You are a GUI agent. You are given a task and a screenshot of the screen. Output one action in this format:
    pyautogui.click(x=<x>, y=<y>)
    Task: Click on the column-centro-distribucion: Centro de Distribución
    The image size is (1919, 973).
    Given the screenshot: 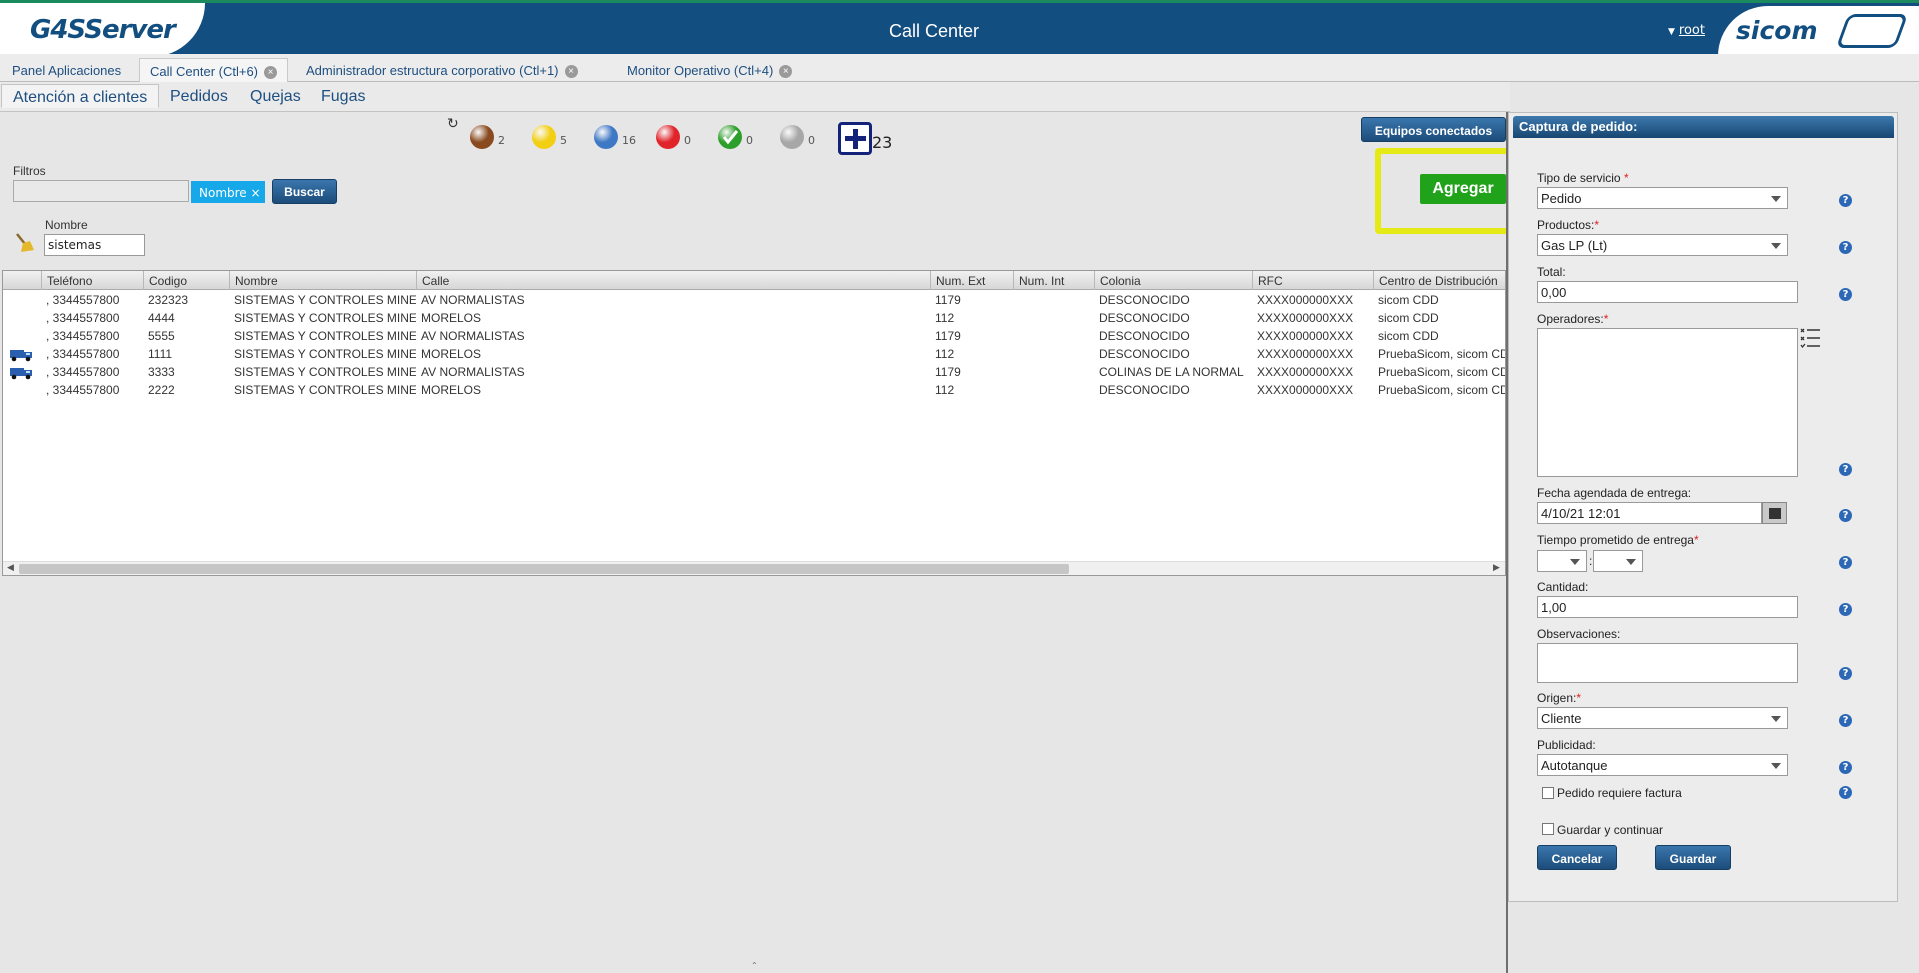 What is the action you would take?
    pyautogui.click(x=1439, y=280)
    